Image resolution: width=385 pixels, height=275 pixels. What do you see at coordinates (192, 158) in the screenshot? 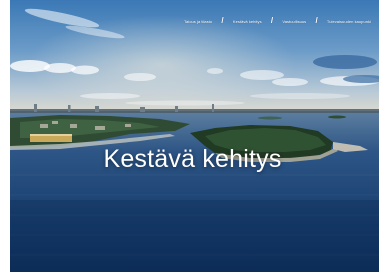
I see `hero-title: Kestävä kehitys` at bounding box center [192, 158].